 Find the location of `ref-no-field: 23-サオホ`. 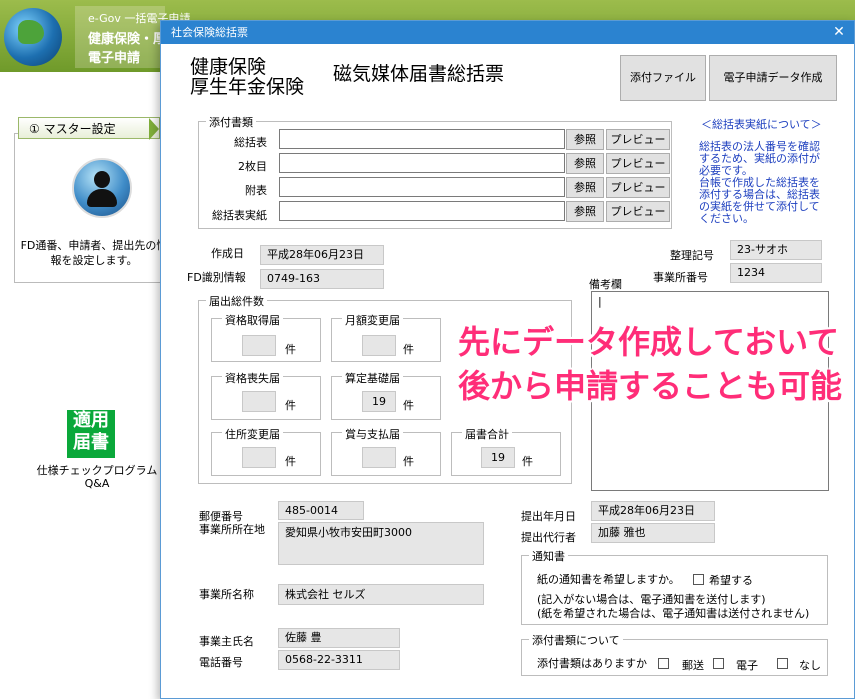

ref-no-field: 23-サオホ is located at coordinates (776, 250).